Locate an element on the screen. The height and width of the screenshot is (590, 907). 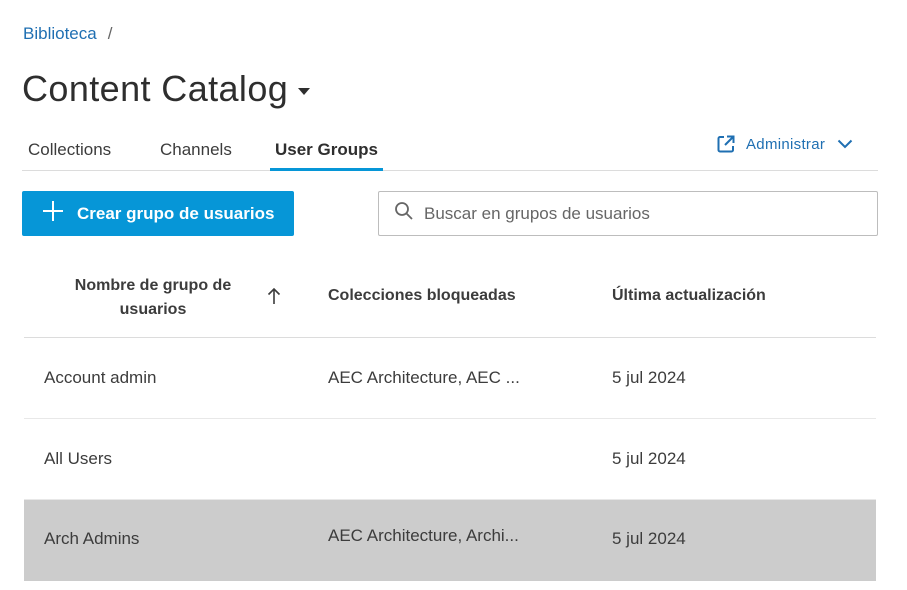
tab-collections: Collections is located at coordinates (69, 155).